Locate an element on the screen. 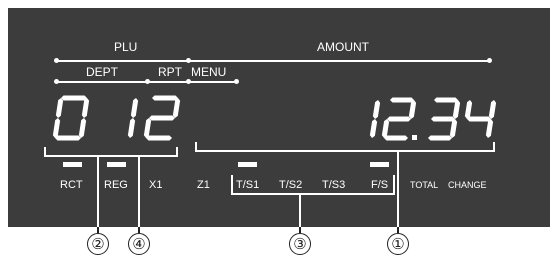  ts-bracket-left-tick is located at coordinates (232, 184).